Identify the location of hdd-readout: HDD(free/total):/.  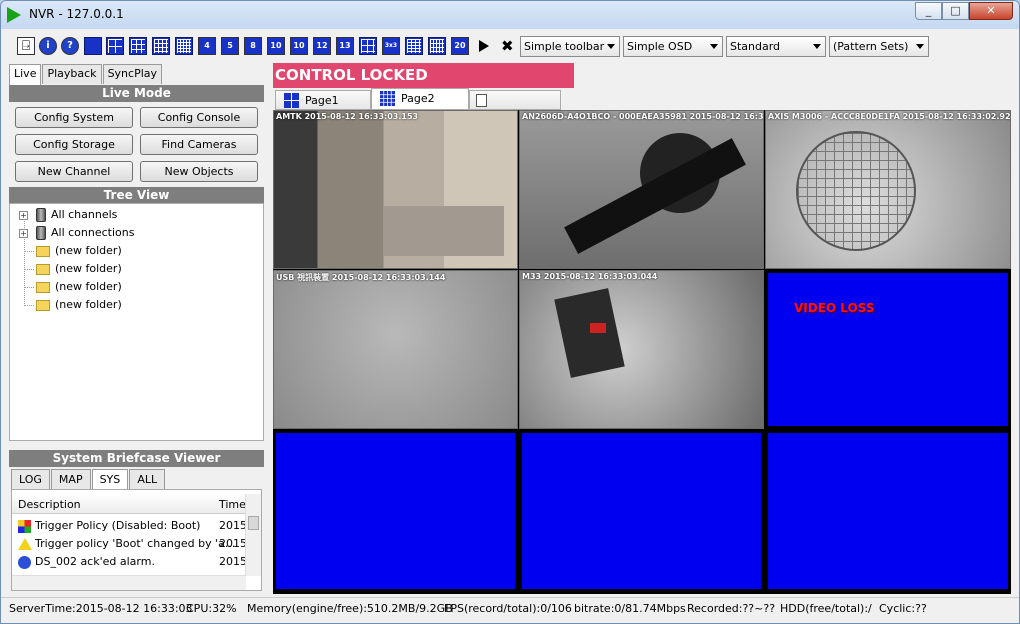
(826, 608).